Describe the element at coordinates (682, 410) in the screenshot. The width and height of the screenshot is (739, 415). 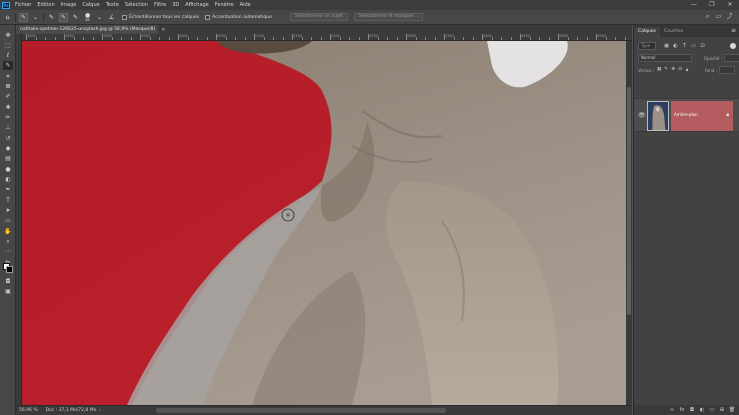
I see `layer-style-icon: fx` at that location.